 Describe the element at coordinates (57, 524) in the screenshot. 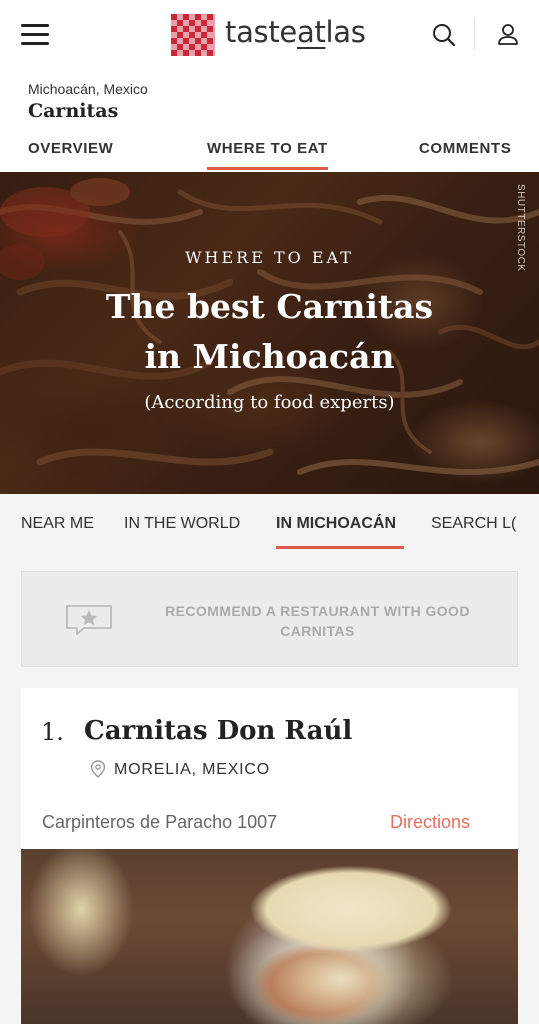

I see `subtab-near-me: NEAR ME` at that location.